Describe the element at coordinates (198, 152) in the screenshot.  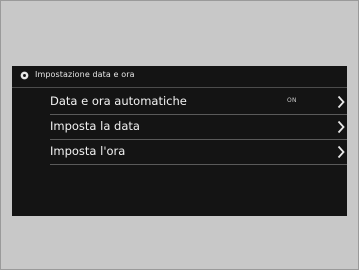
I see `menu-item-set-time: Imposta l'ora` at that location.